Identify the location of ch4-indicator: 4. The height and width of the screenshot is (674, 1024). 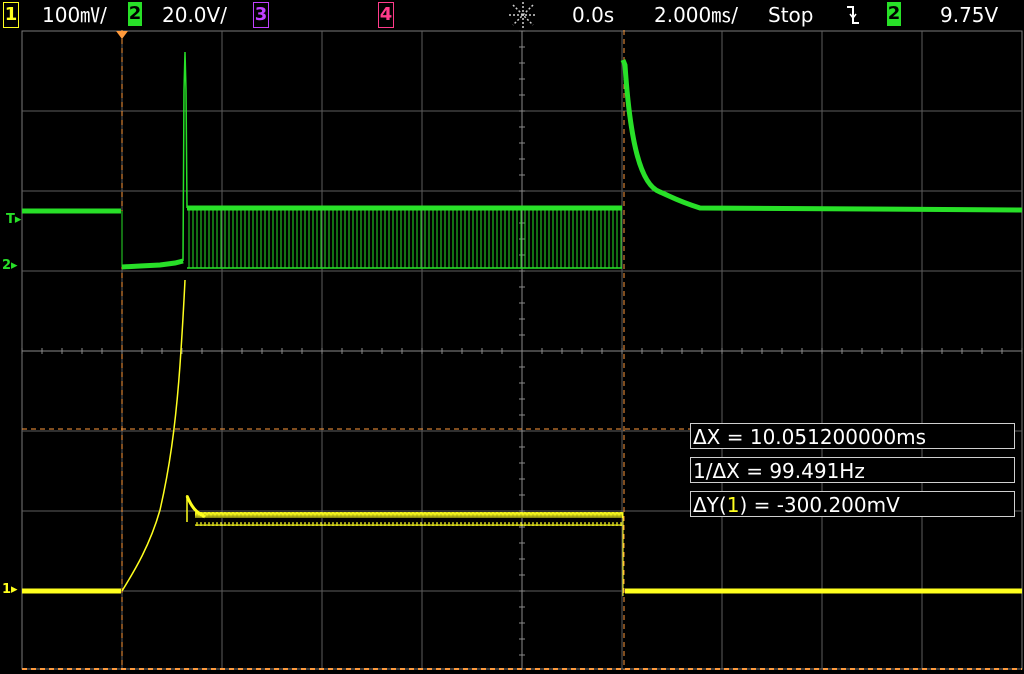
(386, 15).